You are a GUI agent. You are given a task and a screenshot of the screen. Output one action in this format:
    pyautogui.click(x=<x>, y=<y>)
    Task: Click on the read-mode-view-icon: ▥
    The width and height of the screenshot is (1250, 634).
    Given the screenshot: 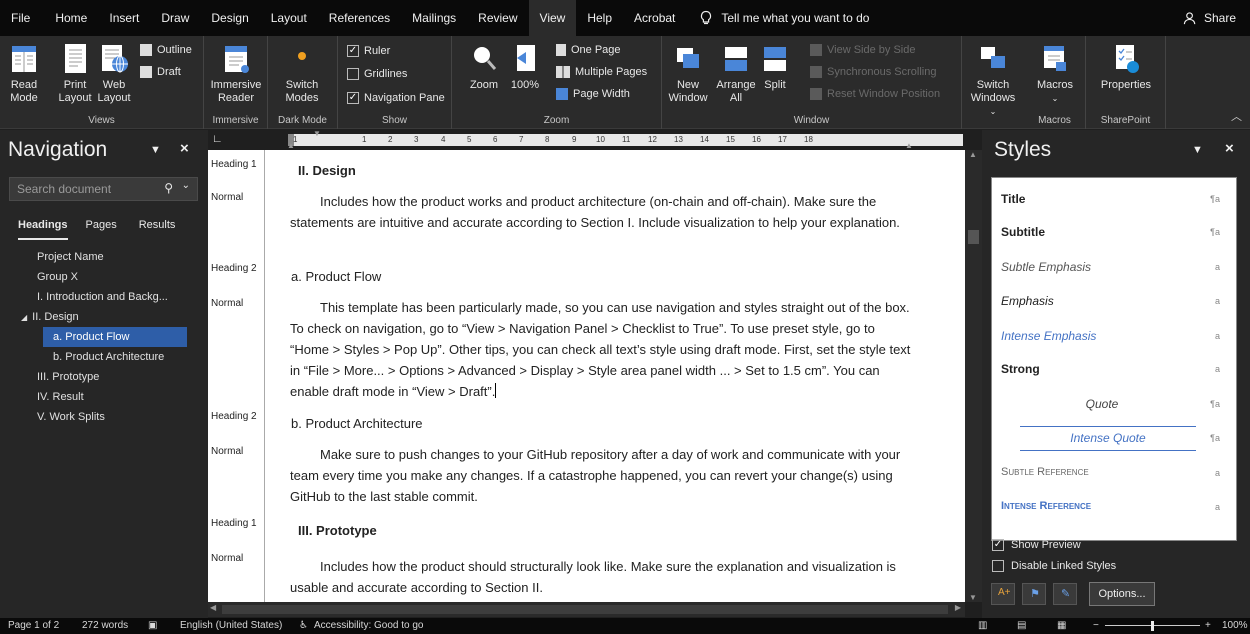 What is the action you would take?
    pyautogui.click(x=982, y=625)
    